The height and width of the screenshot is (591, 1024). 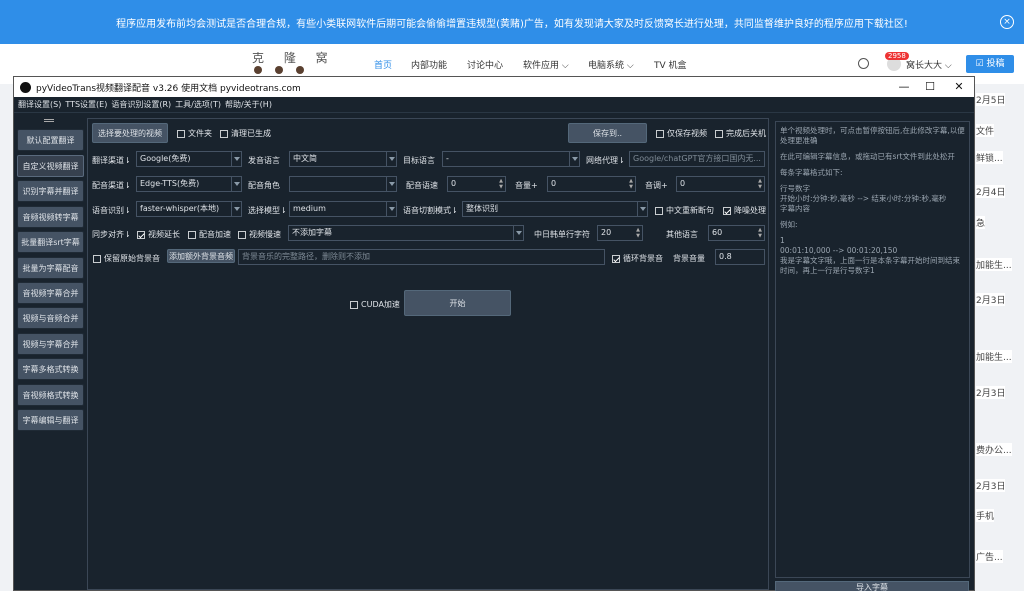 I want to click on user-menu: 窝长大大 ⌵, so click(x=929, y=64).